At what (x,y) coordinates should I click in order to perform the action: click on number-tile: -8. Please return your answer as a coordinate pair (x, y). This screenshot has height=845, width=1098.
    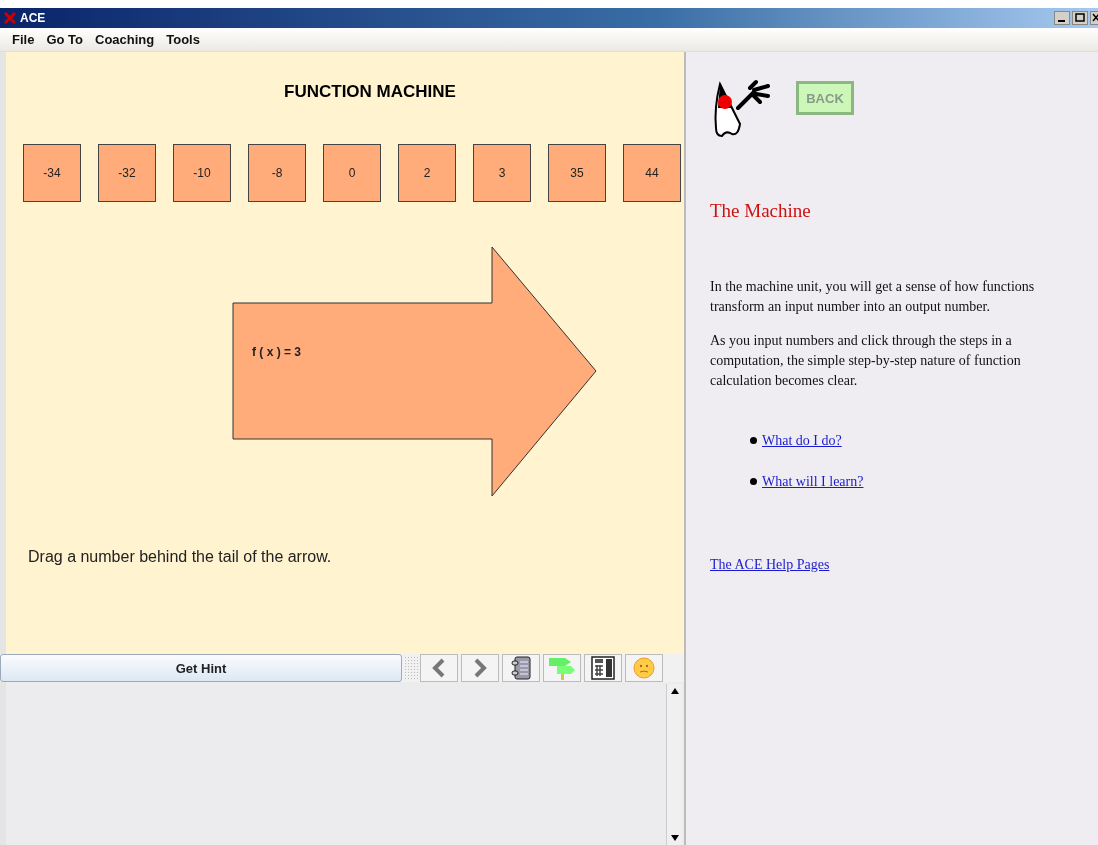
    Looking at the image, I should click on (277, 173).